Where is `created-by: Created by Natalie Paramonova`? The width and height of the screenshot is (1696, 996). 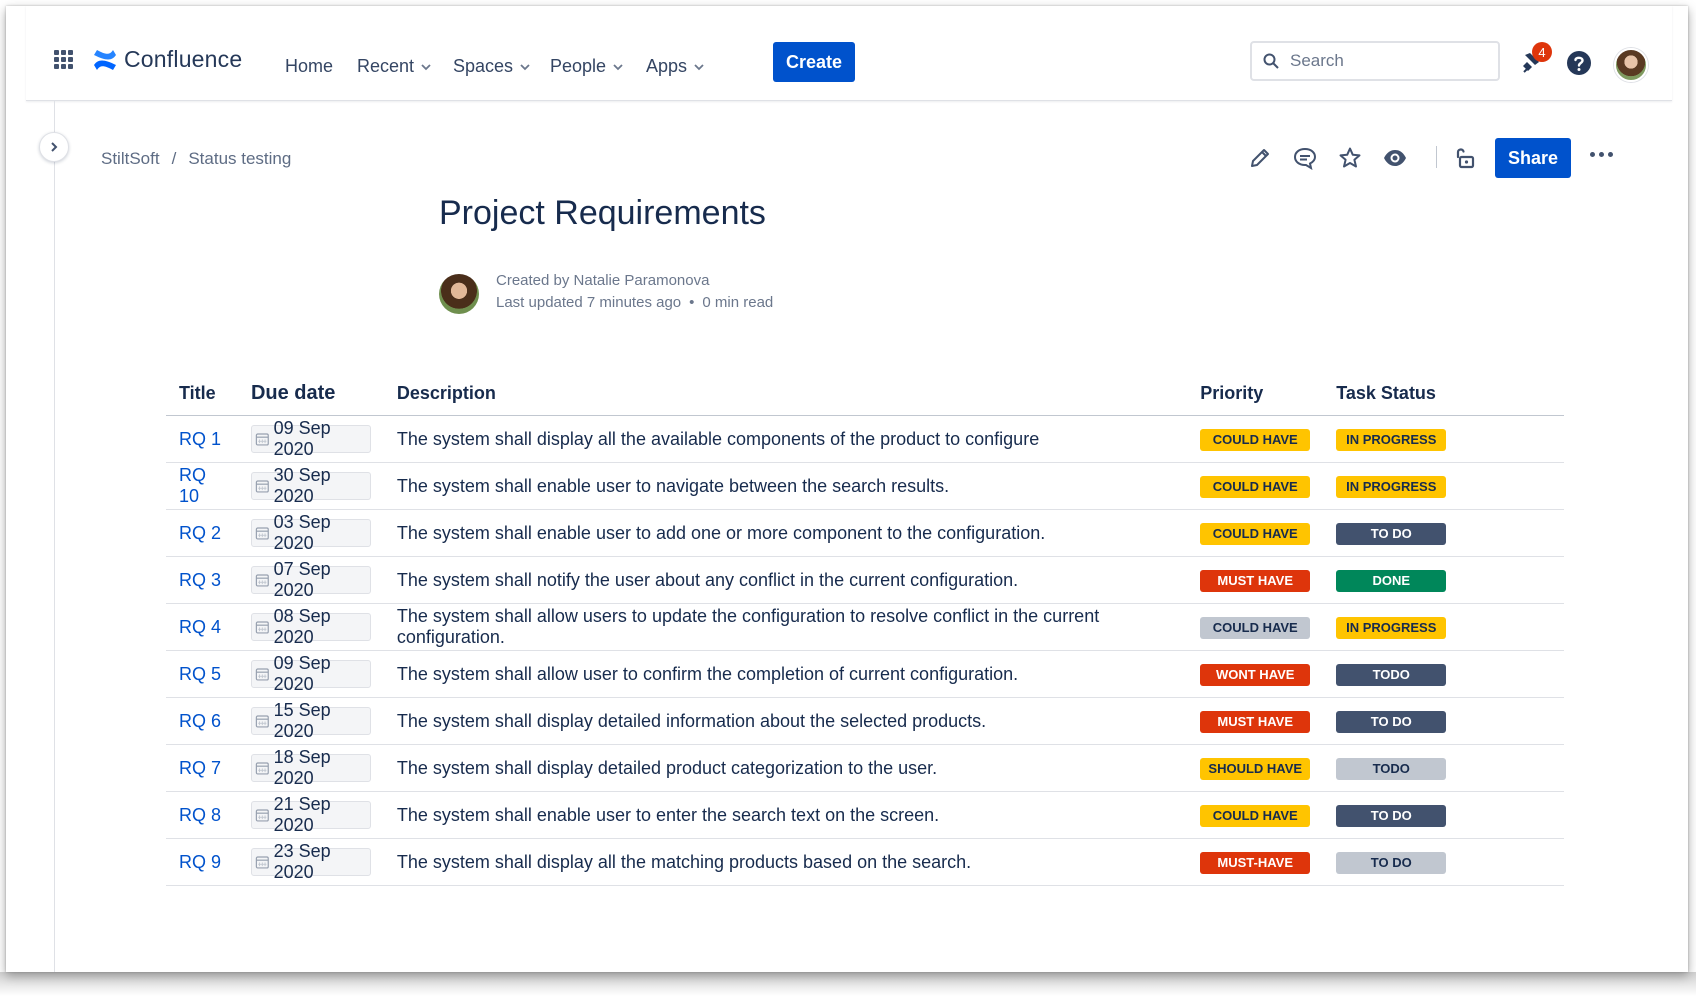
created-by: Created by Natalie Paramonova is located at coordinates (634, 281).